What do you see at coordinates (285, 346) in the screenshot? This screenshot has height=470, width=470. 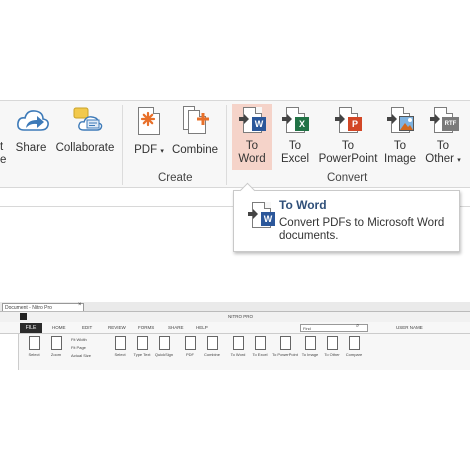 I see `mini-to-powerpoint-button: To PowerPoint` at bounding box center [285, 346].